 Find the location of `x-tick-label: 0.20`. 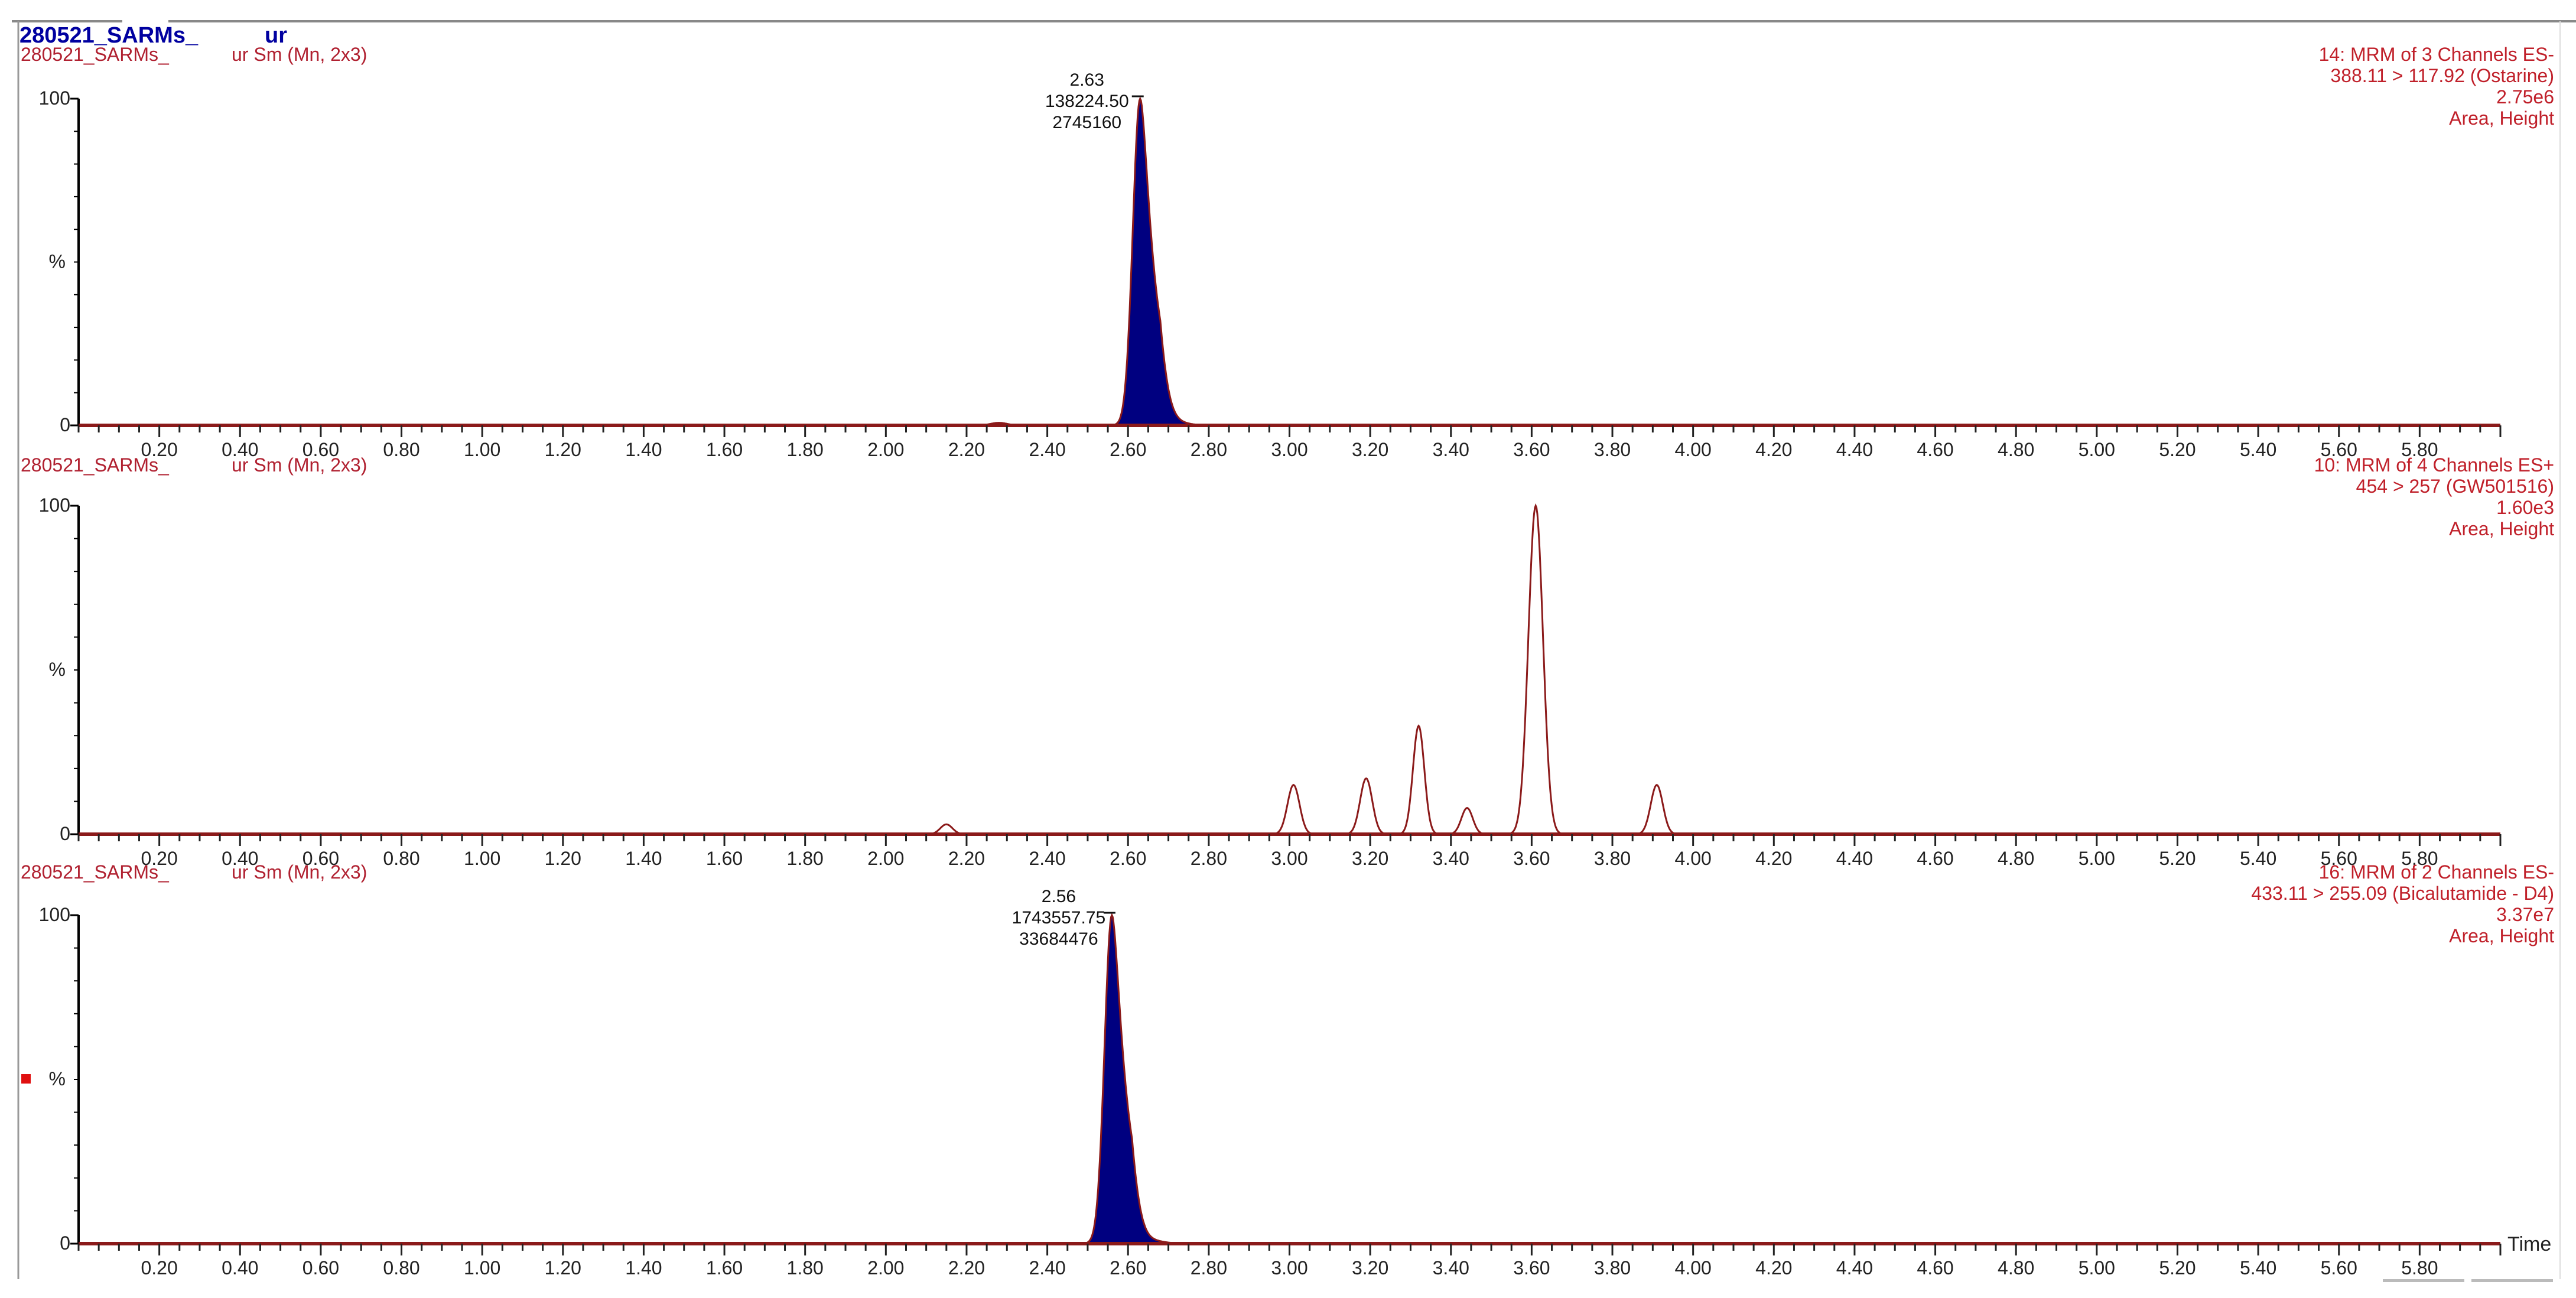

x-tick-label: 0.20 is located at coordinates (159, 1268).